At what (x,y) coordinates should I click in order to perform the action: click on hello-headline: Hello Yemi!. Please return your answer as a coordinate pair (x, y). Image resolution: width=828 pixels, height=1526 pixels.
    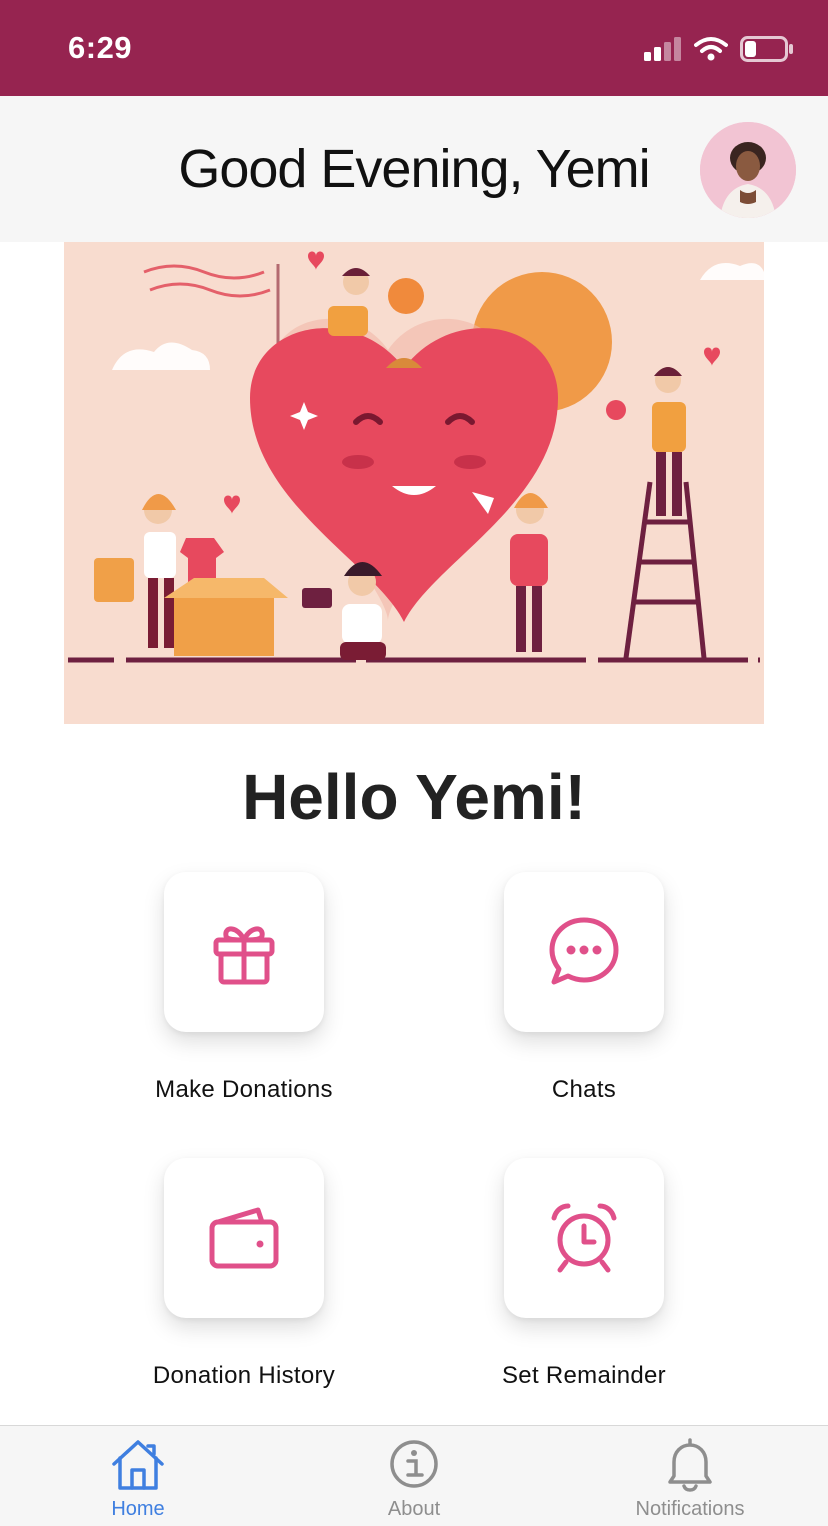
    Looking at the image, I should click on (414, 797).